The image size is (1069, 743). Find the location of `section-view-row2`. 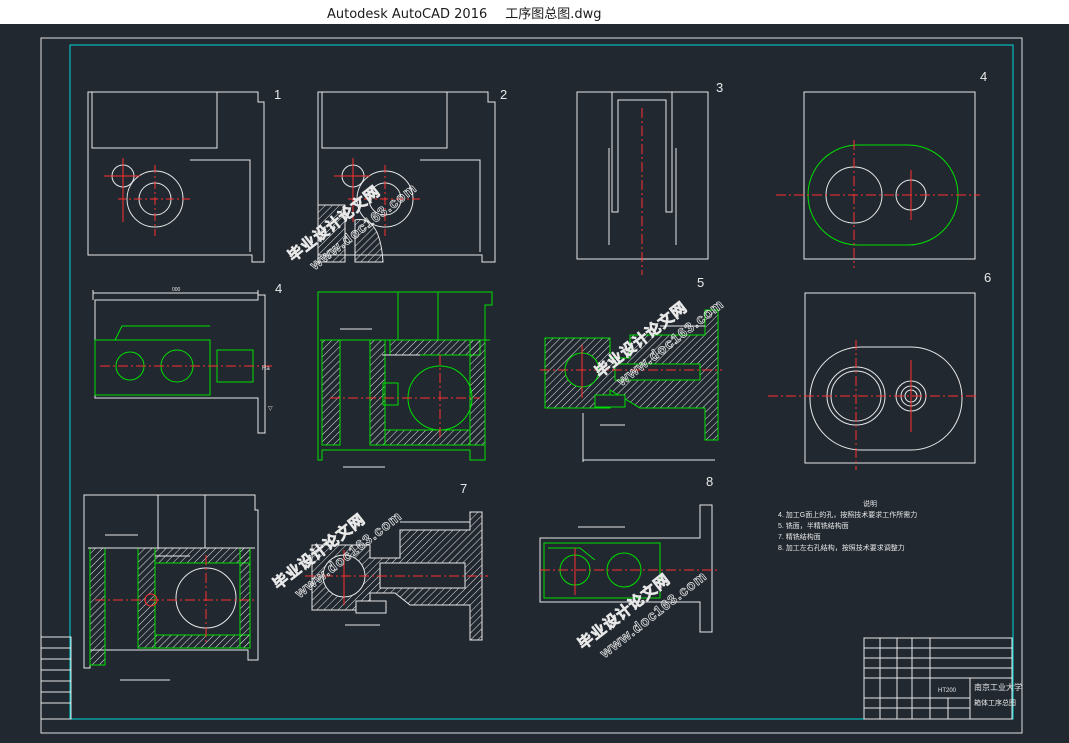

section-view-row2 is located at coordinates (405, 379).